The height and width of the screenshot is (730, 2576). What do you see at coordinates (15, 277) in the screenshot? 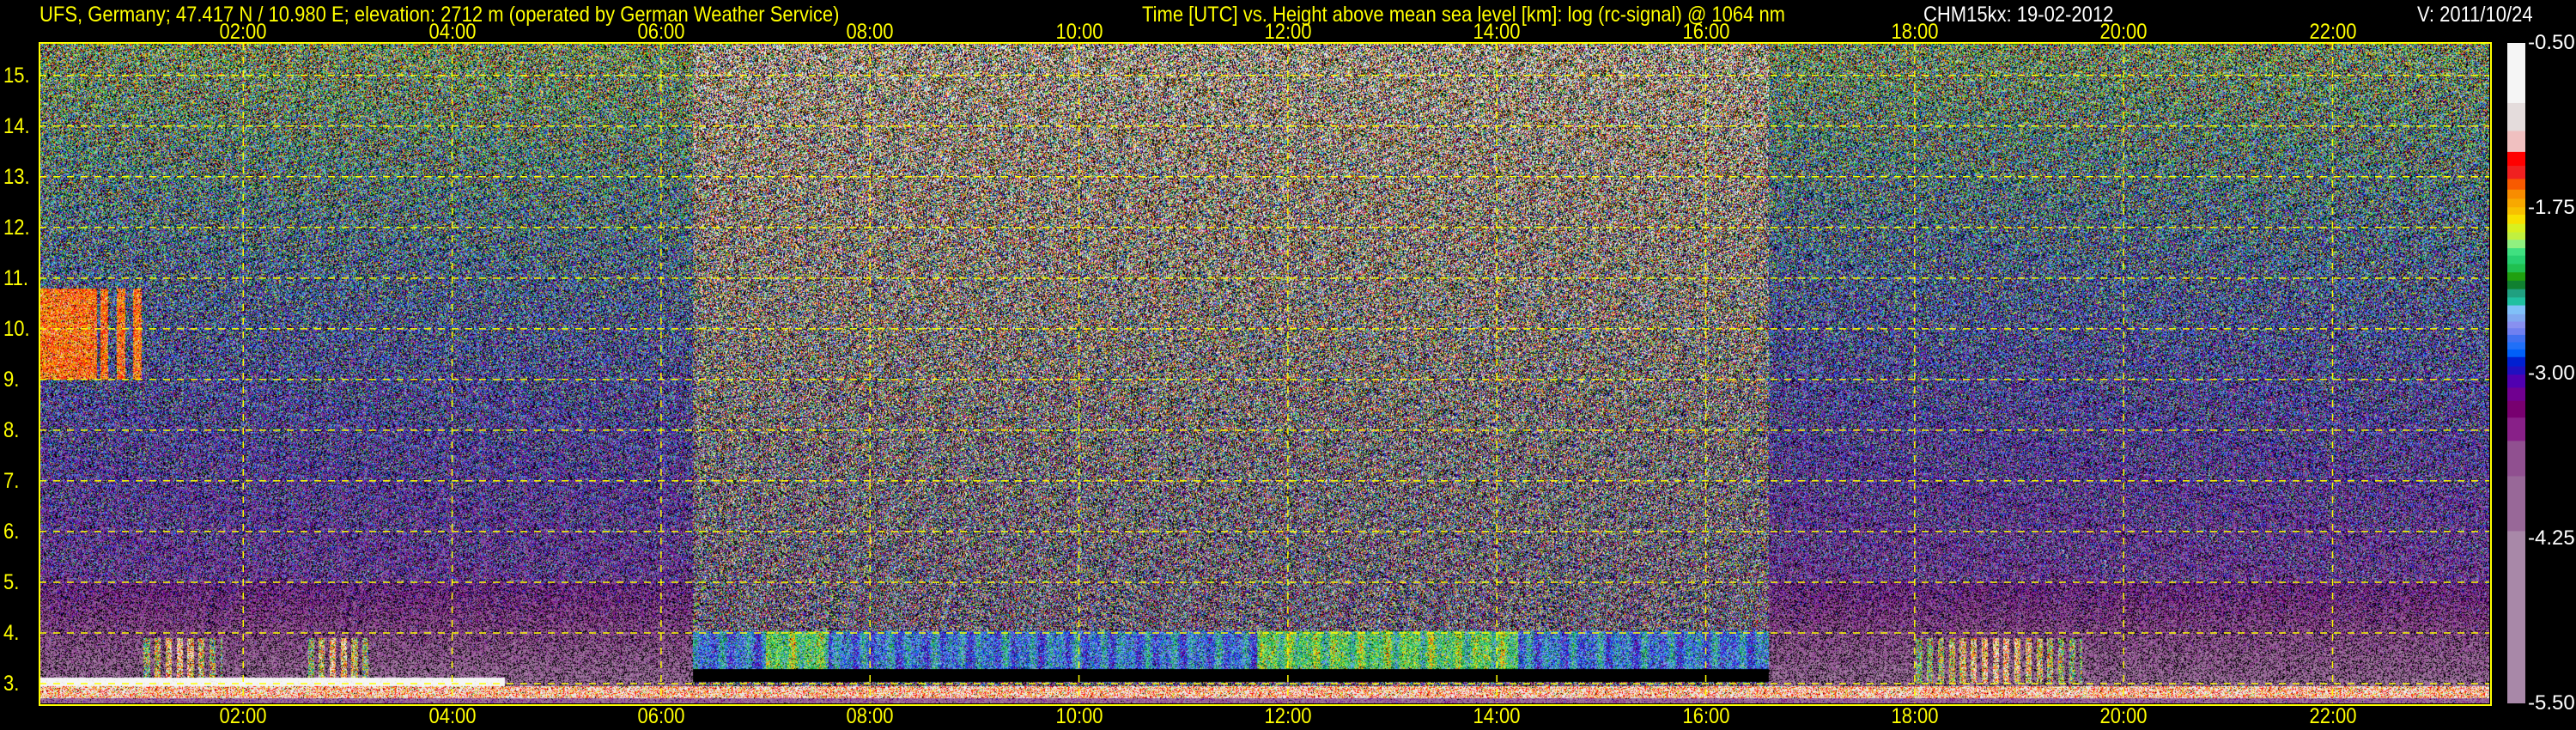
I see `y-tick-label: 11.` at bounding box center [15, 277].